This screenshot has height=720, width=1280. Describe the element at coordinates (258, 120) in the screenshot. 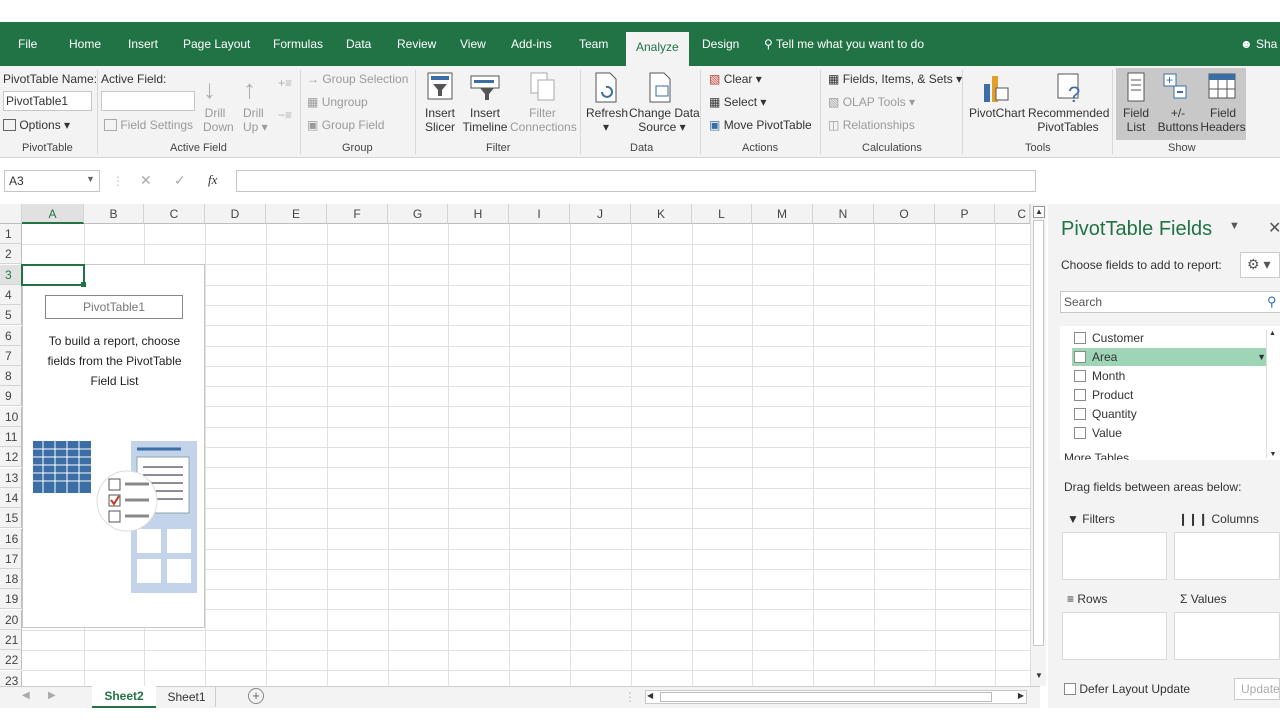

I see `drill-up-button: Drill Up ▾` at that location.